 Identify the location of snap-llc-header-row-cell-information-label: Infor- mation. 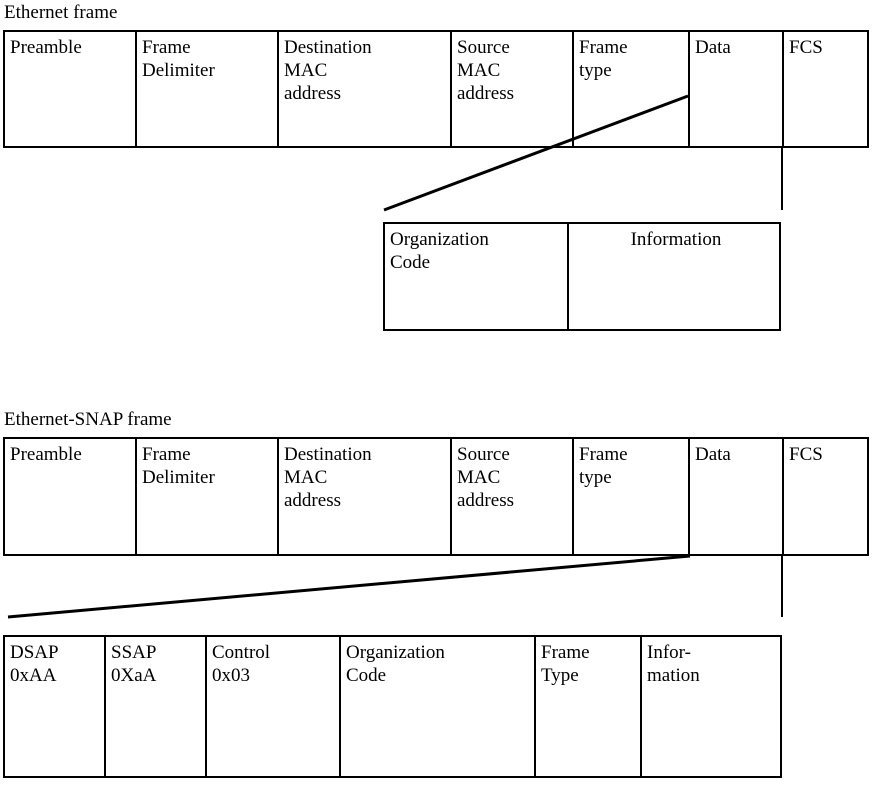
(673, 664).